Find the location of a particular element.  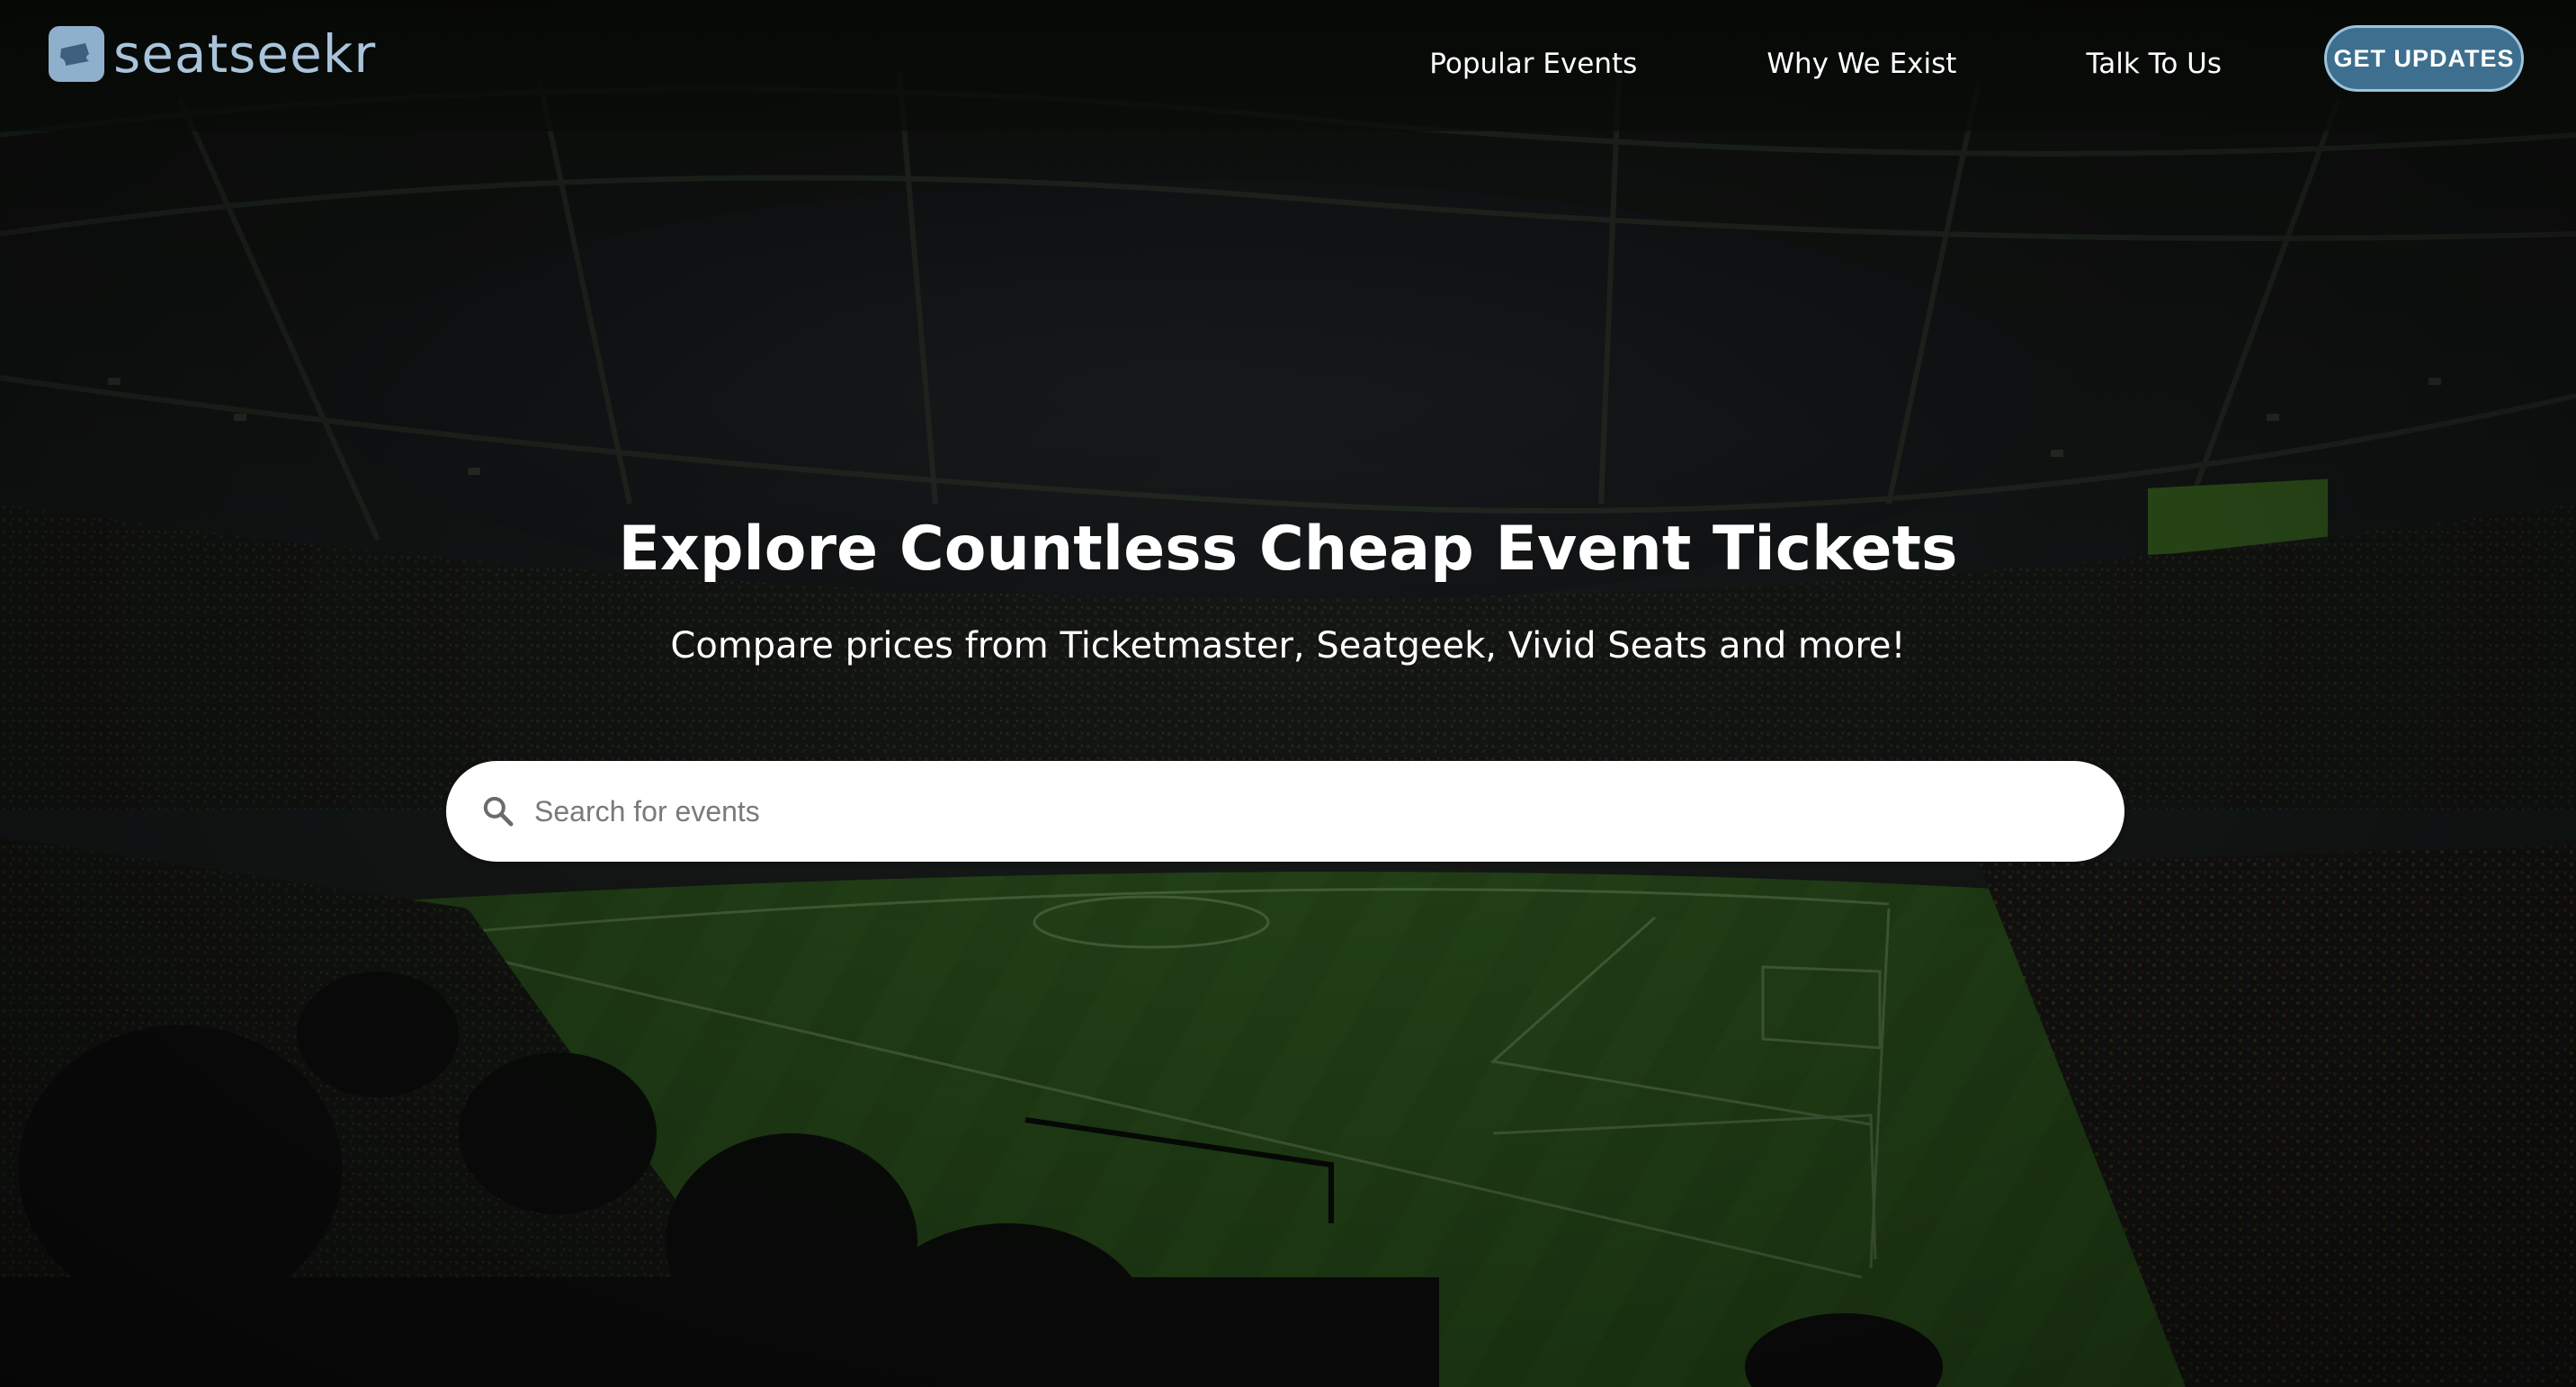

nav-why-we-exist: Why We Exist is located at coordinates (1861, 64).